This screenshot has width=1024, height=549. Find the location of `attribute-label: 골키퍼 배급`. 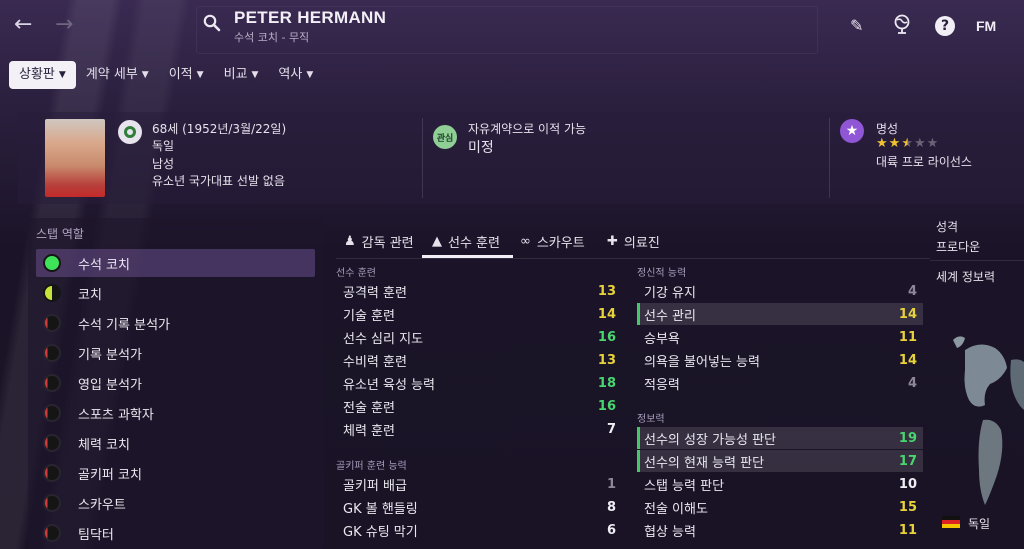

attribute-label: 골키퍼 배급 is located at coordinates (375, 486).